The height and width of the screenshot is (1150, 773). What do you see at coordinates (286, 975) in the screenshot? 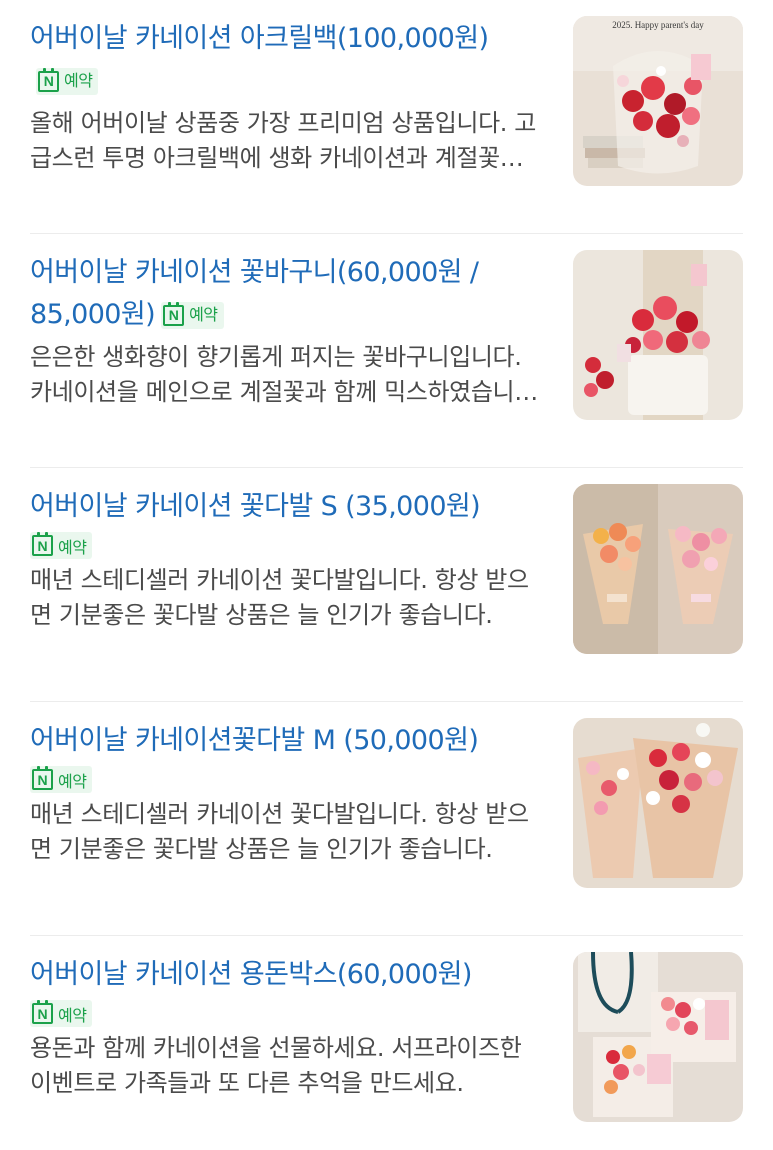
I see `item-title: 어버이날 카네이션 용돈박스(60,000원)` at bounding box center [286, 975].